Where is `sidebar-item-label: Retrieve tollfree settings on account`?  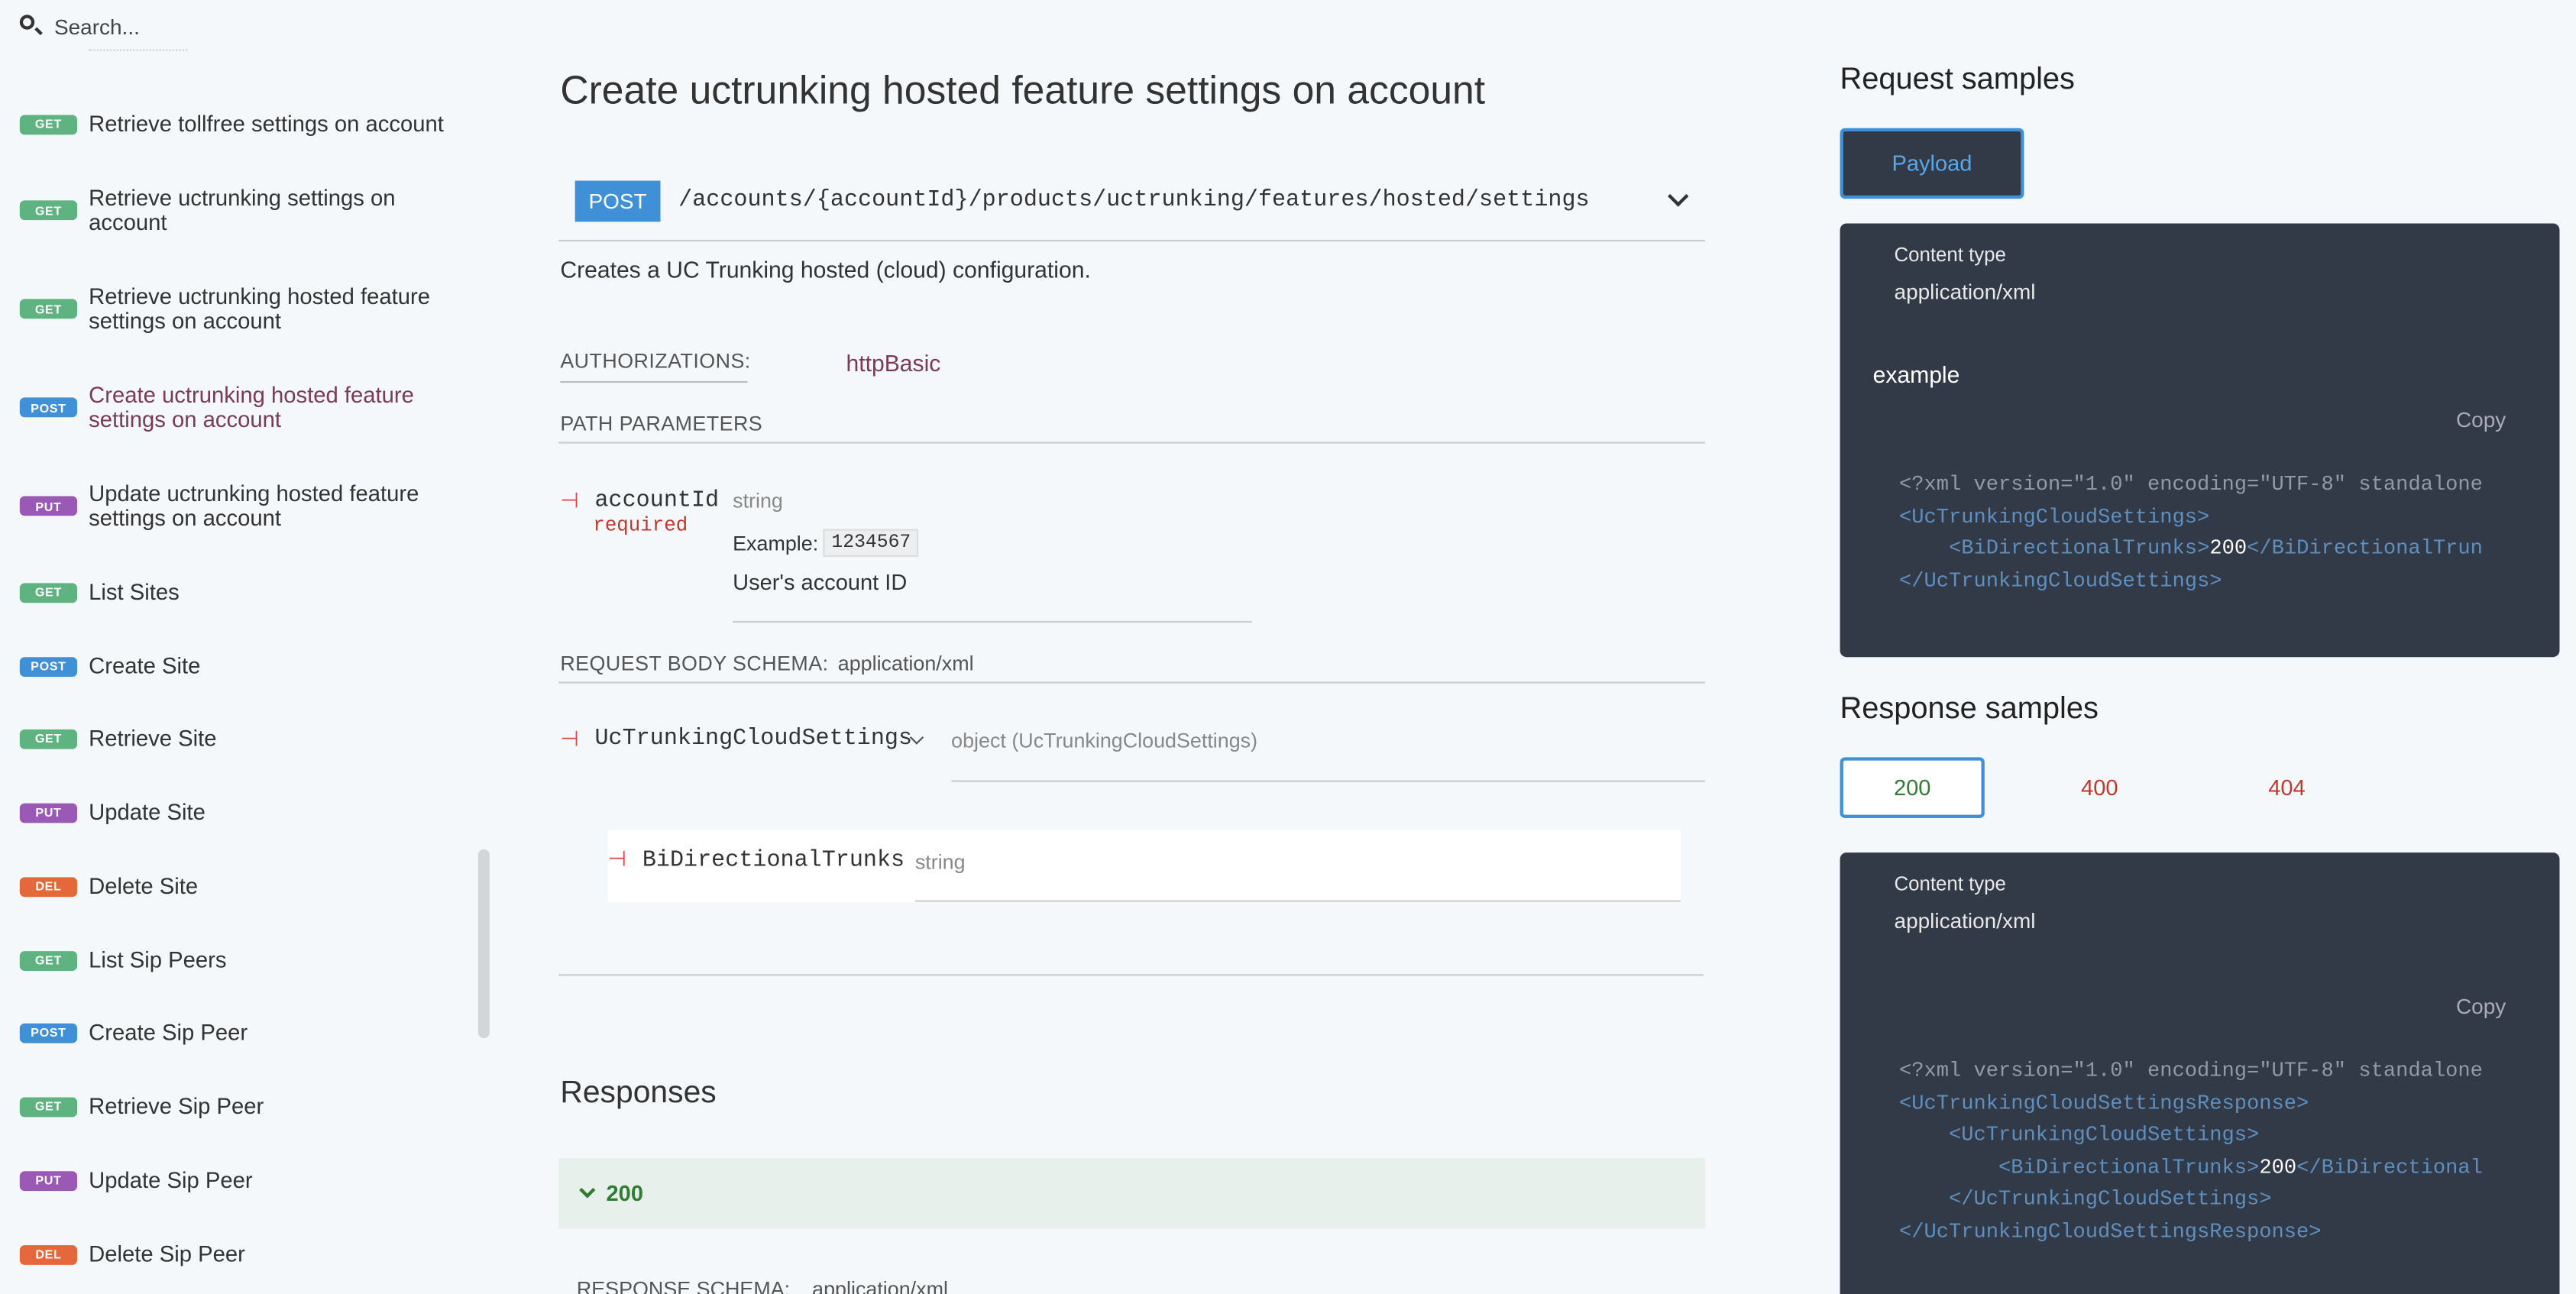 sidebar-item-label: Retrieve tollfree settings on account is located at coordinates (266, 125).